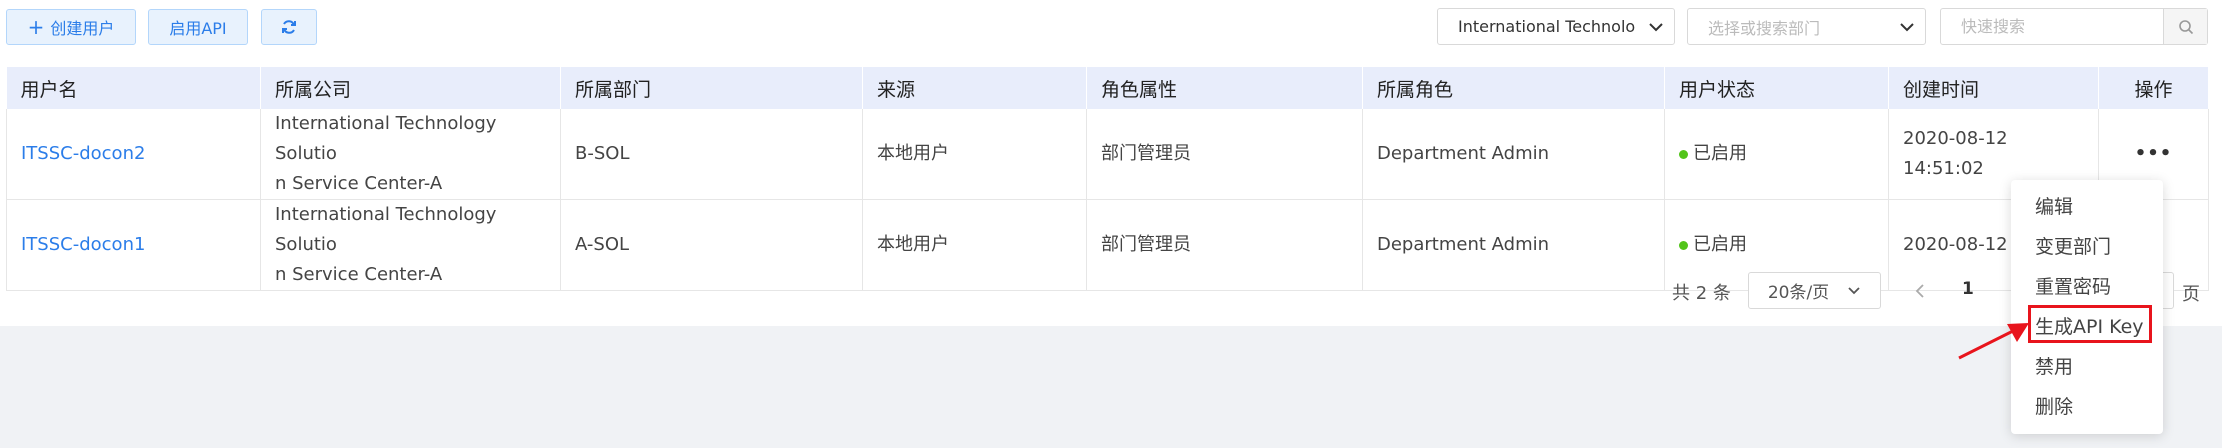  I want to click on search-icon, so click(2185, 26).